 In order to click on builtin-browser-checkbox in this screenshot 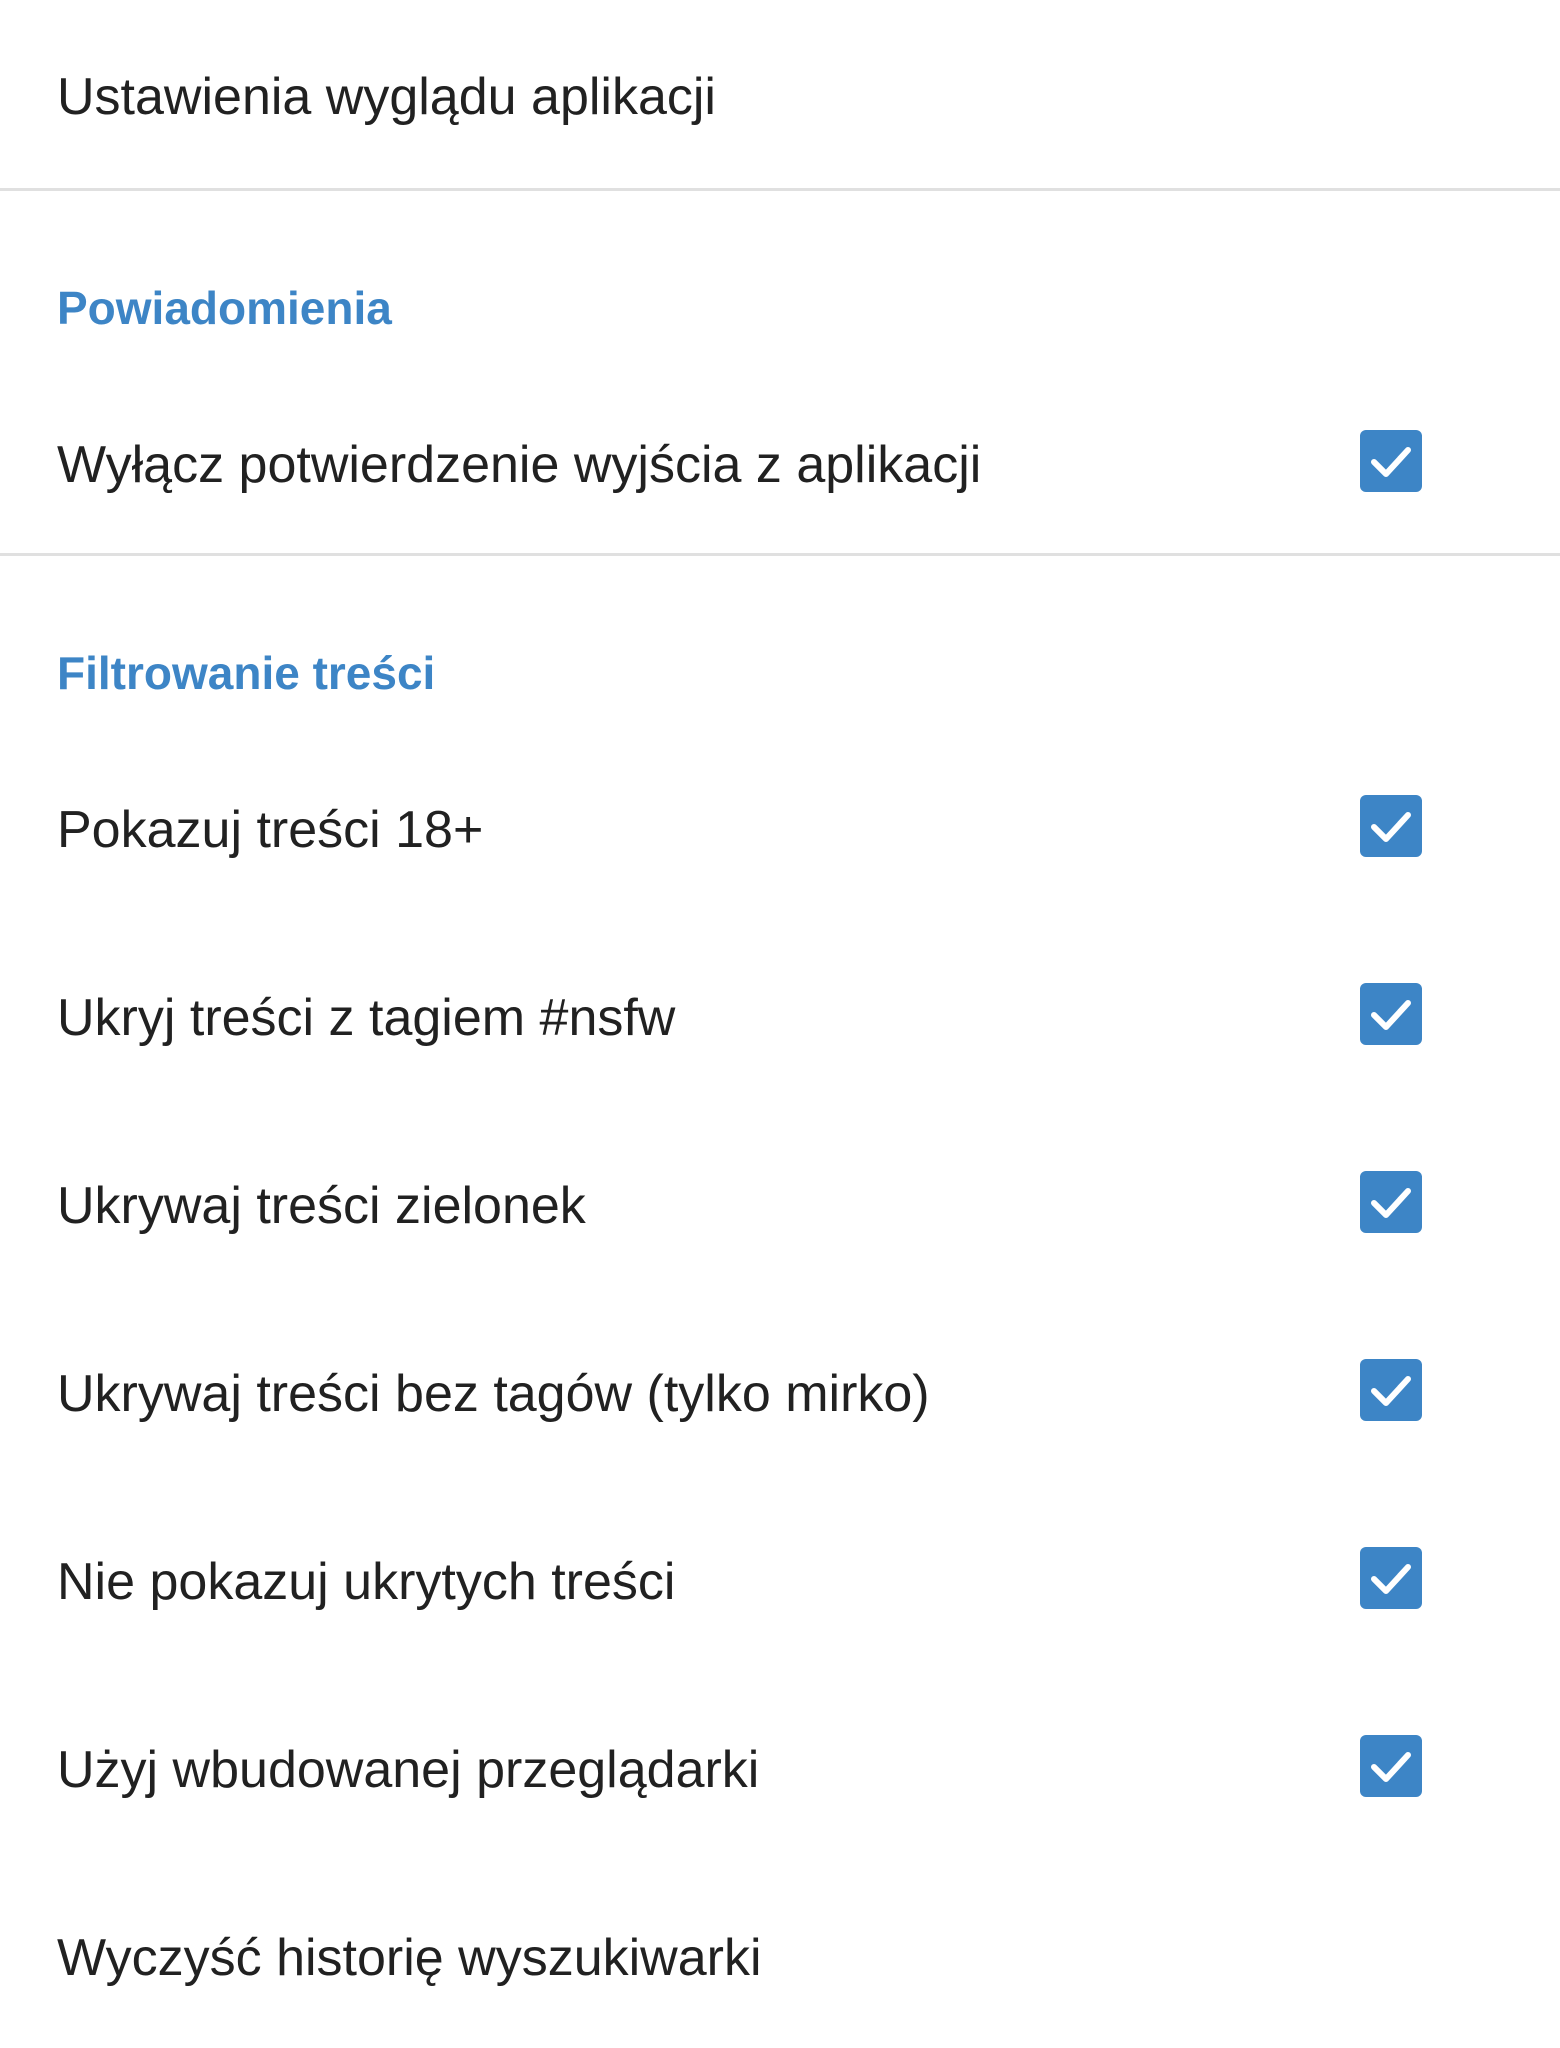, I will do `click(1391, 1766)`.